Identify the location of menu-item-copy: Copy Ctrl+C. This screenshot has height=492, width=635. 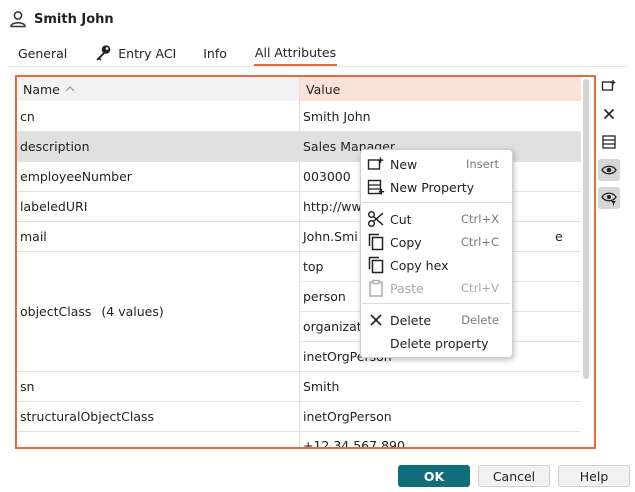
(436, 242).